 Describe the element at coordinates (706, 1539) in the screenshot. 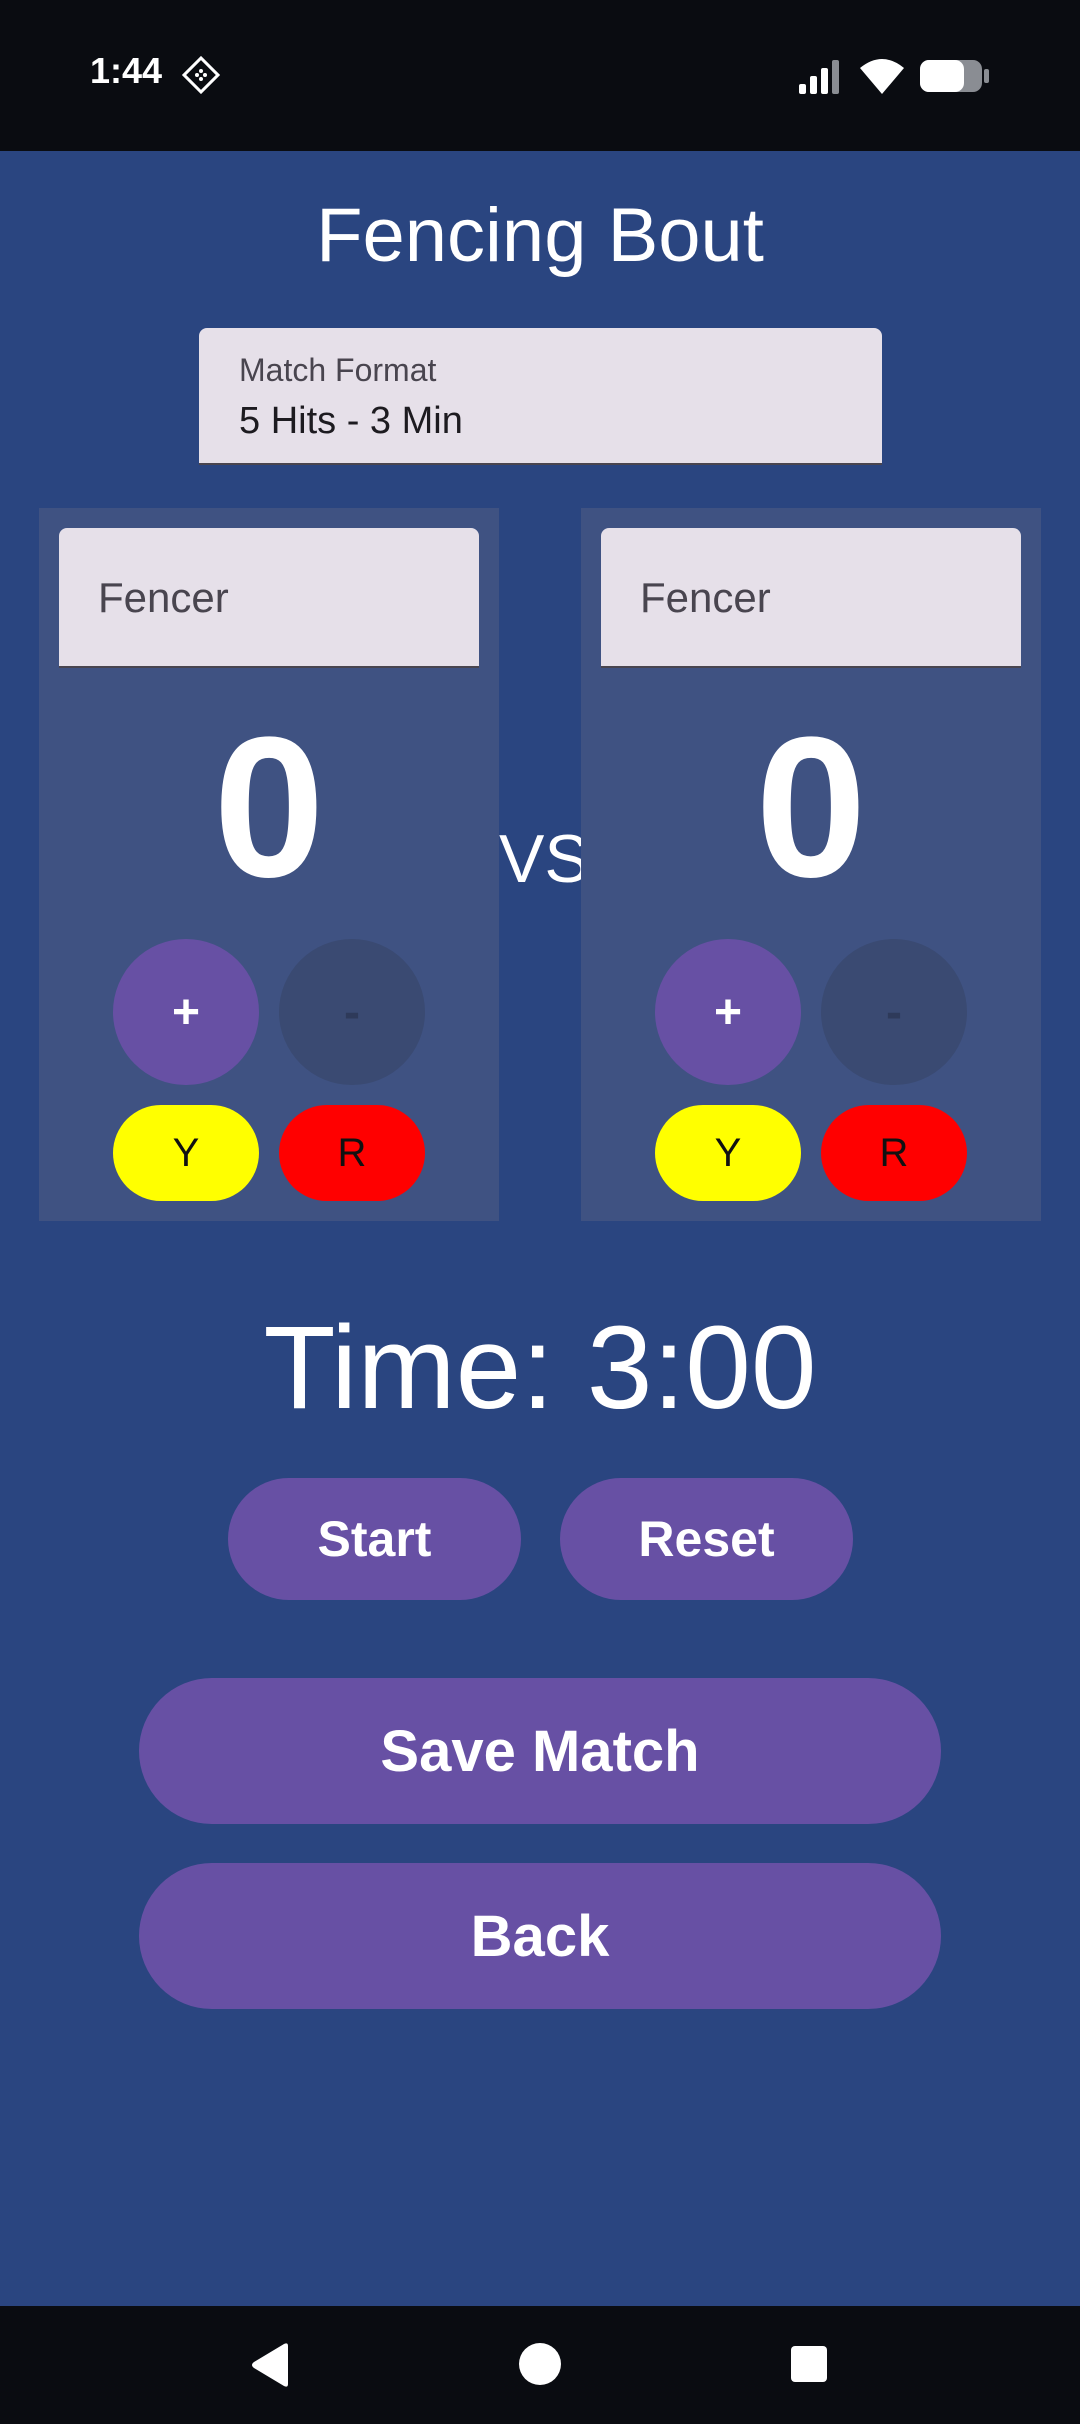

I see `reset-timer-button: Reset` at that location.